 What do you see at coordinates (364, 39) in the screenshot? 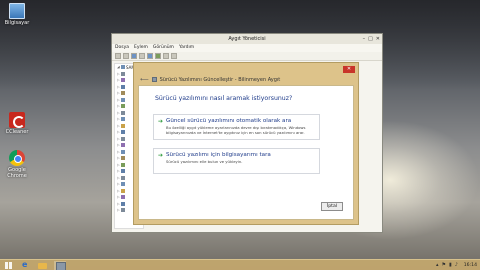
I see `minimize-button: –` at bounding box center [364, 39].